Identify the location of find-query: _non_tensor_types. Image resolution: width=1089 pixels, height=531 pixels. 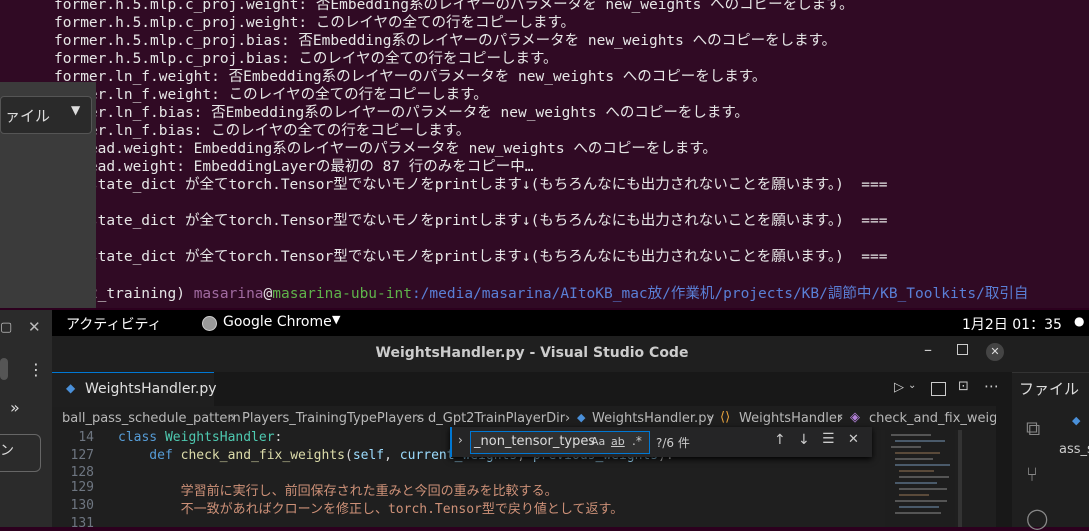
(535, 441).